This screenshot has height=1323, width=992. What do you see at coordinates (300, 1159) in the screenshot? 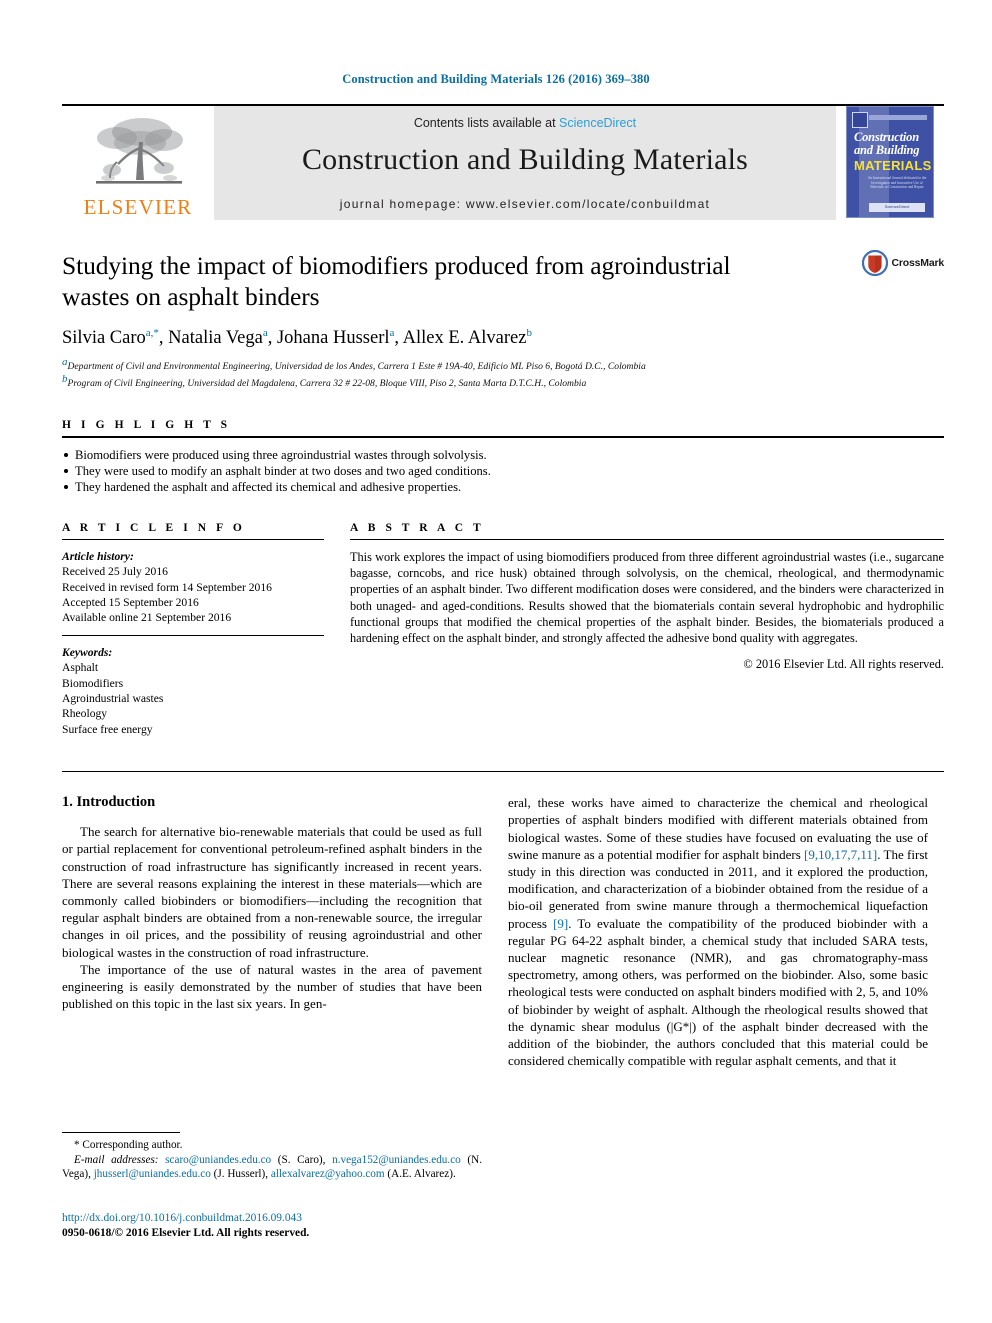
I see `email-person: (S. Caro)` at bounding box center [300, 1159].